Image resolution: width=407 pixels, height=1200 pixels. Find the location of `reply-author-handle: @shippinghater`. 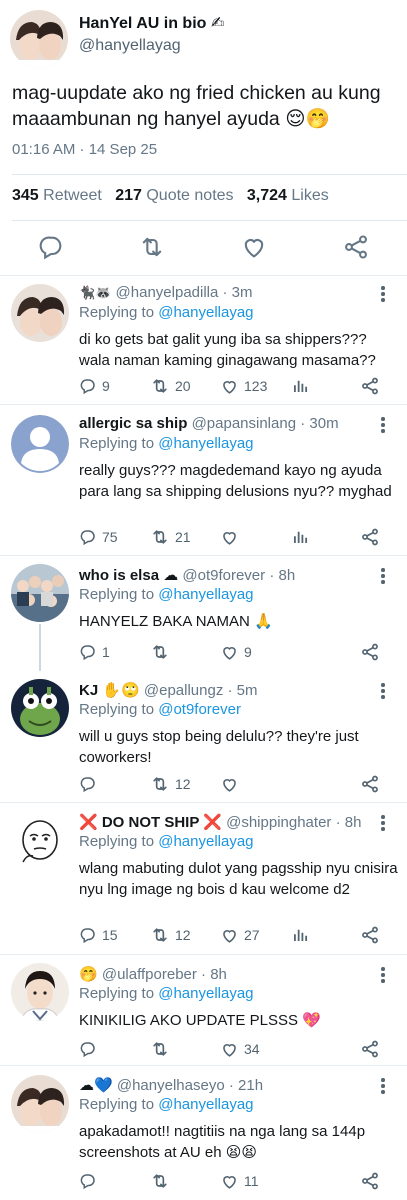

reply-author-handle: @shippinghater is located at coordinates (278, 822).